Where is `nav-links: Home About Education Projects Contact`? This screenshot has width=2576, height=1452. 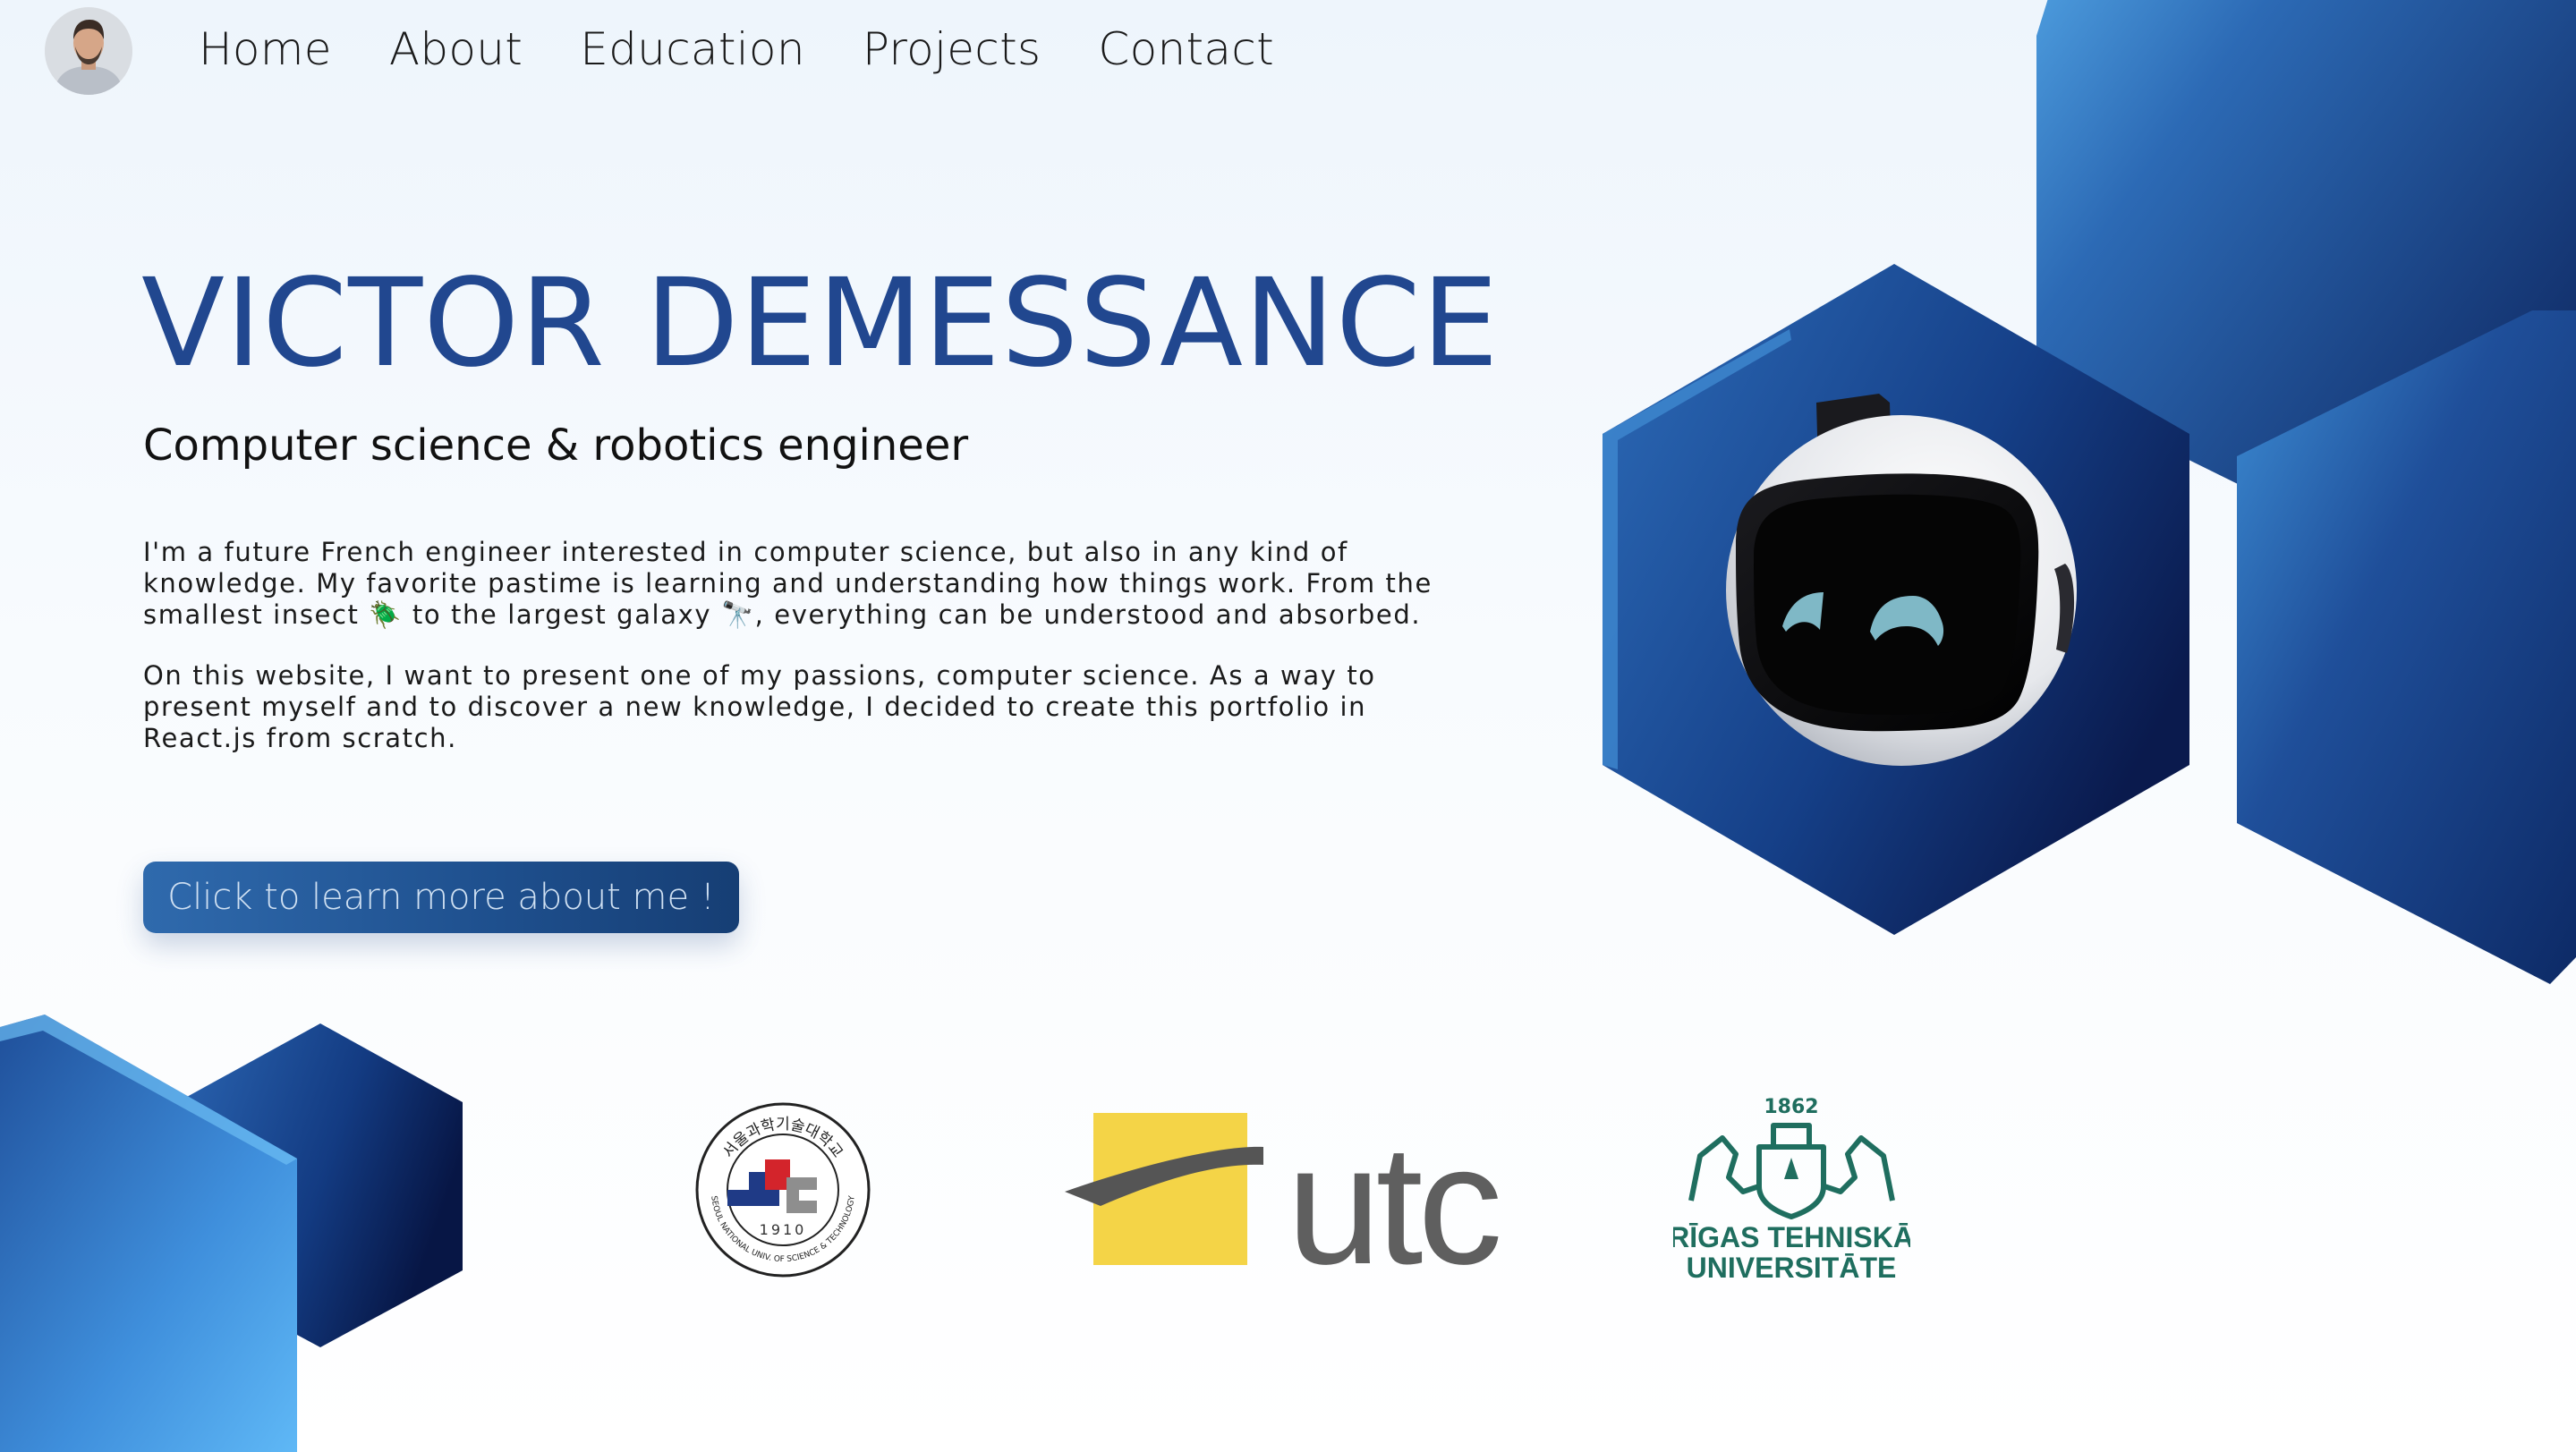
nav-links: Home About Education Projects Contact is located at coordinates (736, 49).